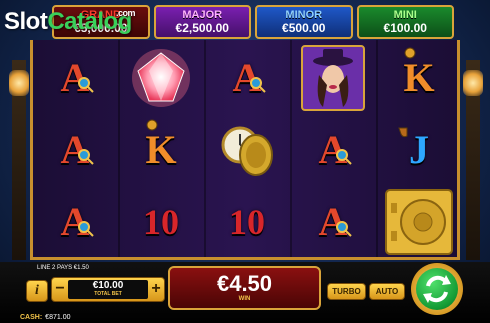  I want to click on reel-4: A A, so click(333, 148).